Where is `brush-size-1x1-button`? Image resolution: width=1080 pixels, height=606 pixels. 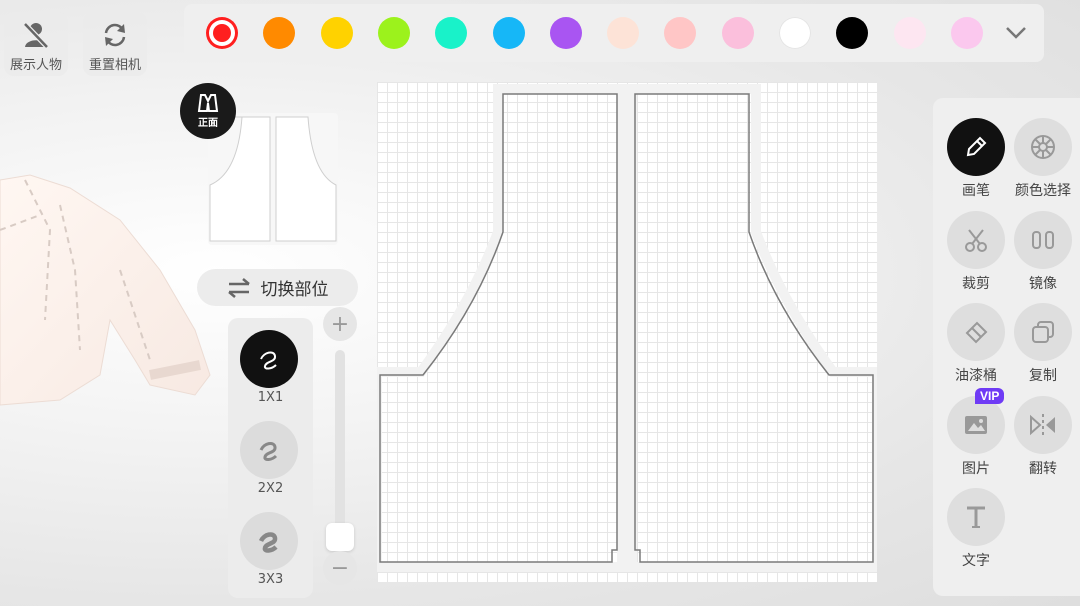 brush-size-1x1-button is located at coordinates (269, 359).